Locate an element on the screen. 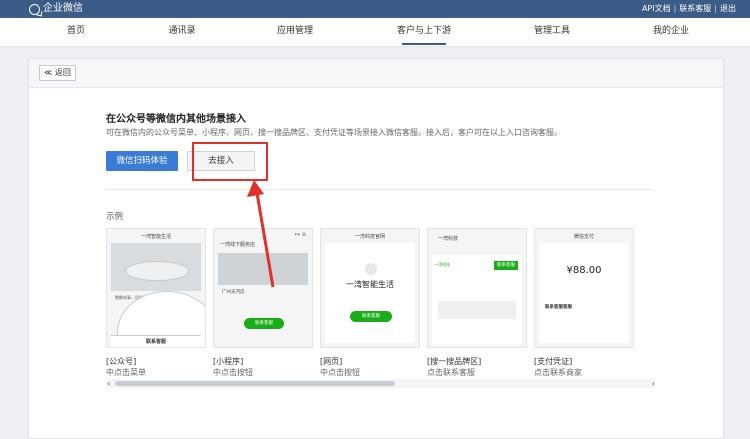 Image resolution: width=750 pixels, height=439 pixels. nav-tools: 管理工具 is located at coordinates (552, 32).